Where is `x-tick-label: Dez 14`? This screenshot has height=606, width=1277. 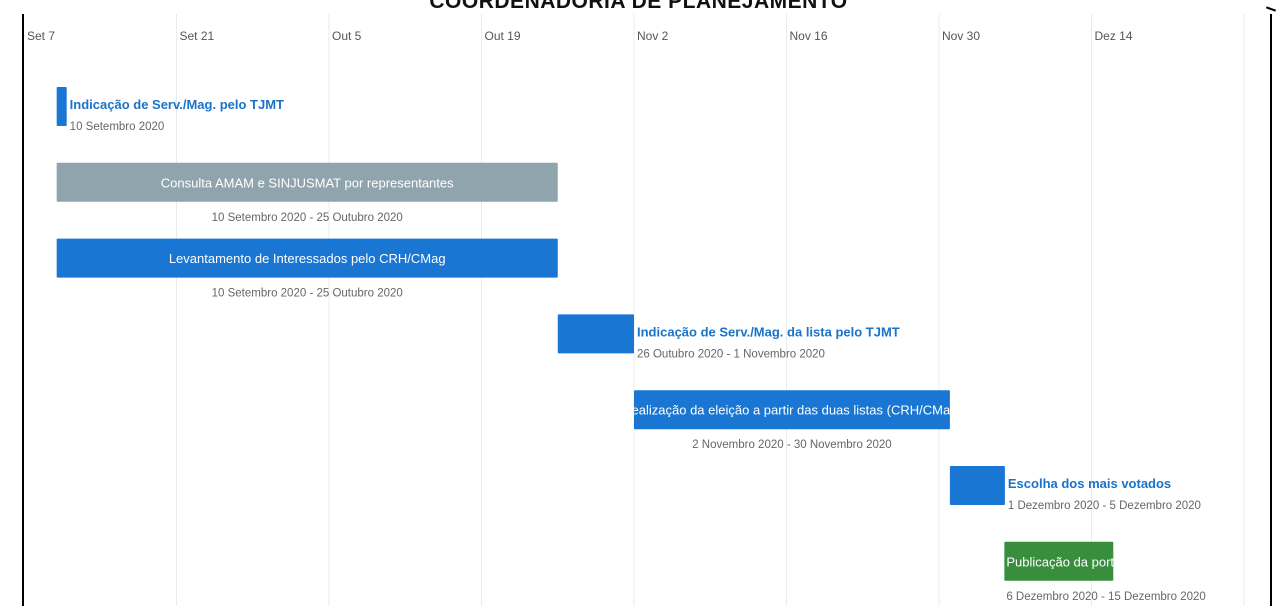 x-tick-label: Dez 14 is located at coordinates (1114, 36).